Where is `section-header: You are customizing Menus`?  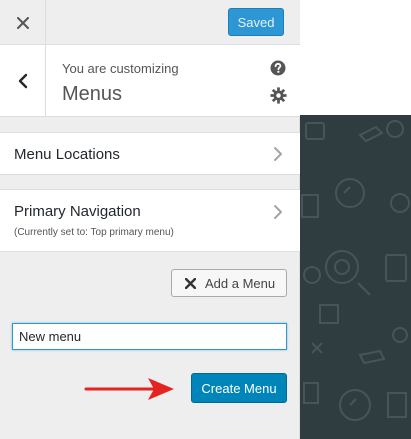
section-header: You are customizing Menus is located at coordinates (150, 81).